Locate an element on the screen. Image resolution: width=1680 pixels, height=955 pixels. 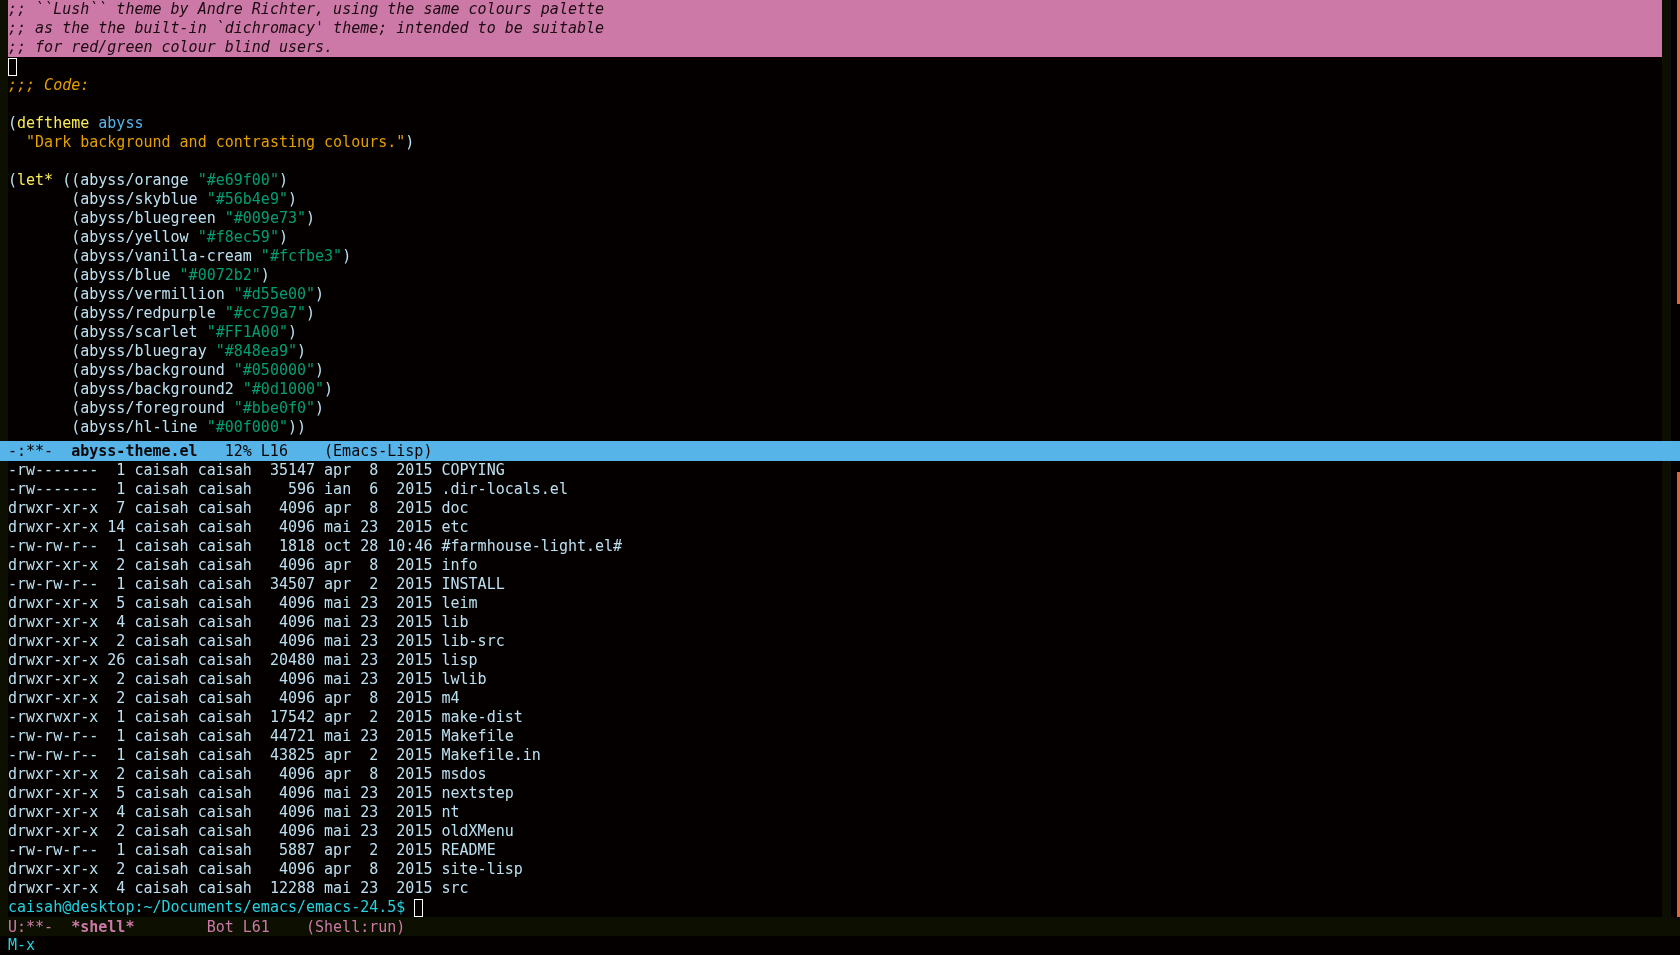
output-line: drwxr-xr-x 2 caisah caisah 4096 mai 23 2015 lib-src is located at coordinates (256, 641).